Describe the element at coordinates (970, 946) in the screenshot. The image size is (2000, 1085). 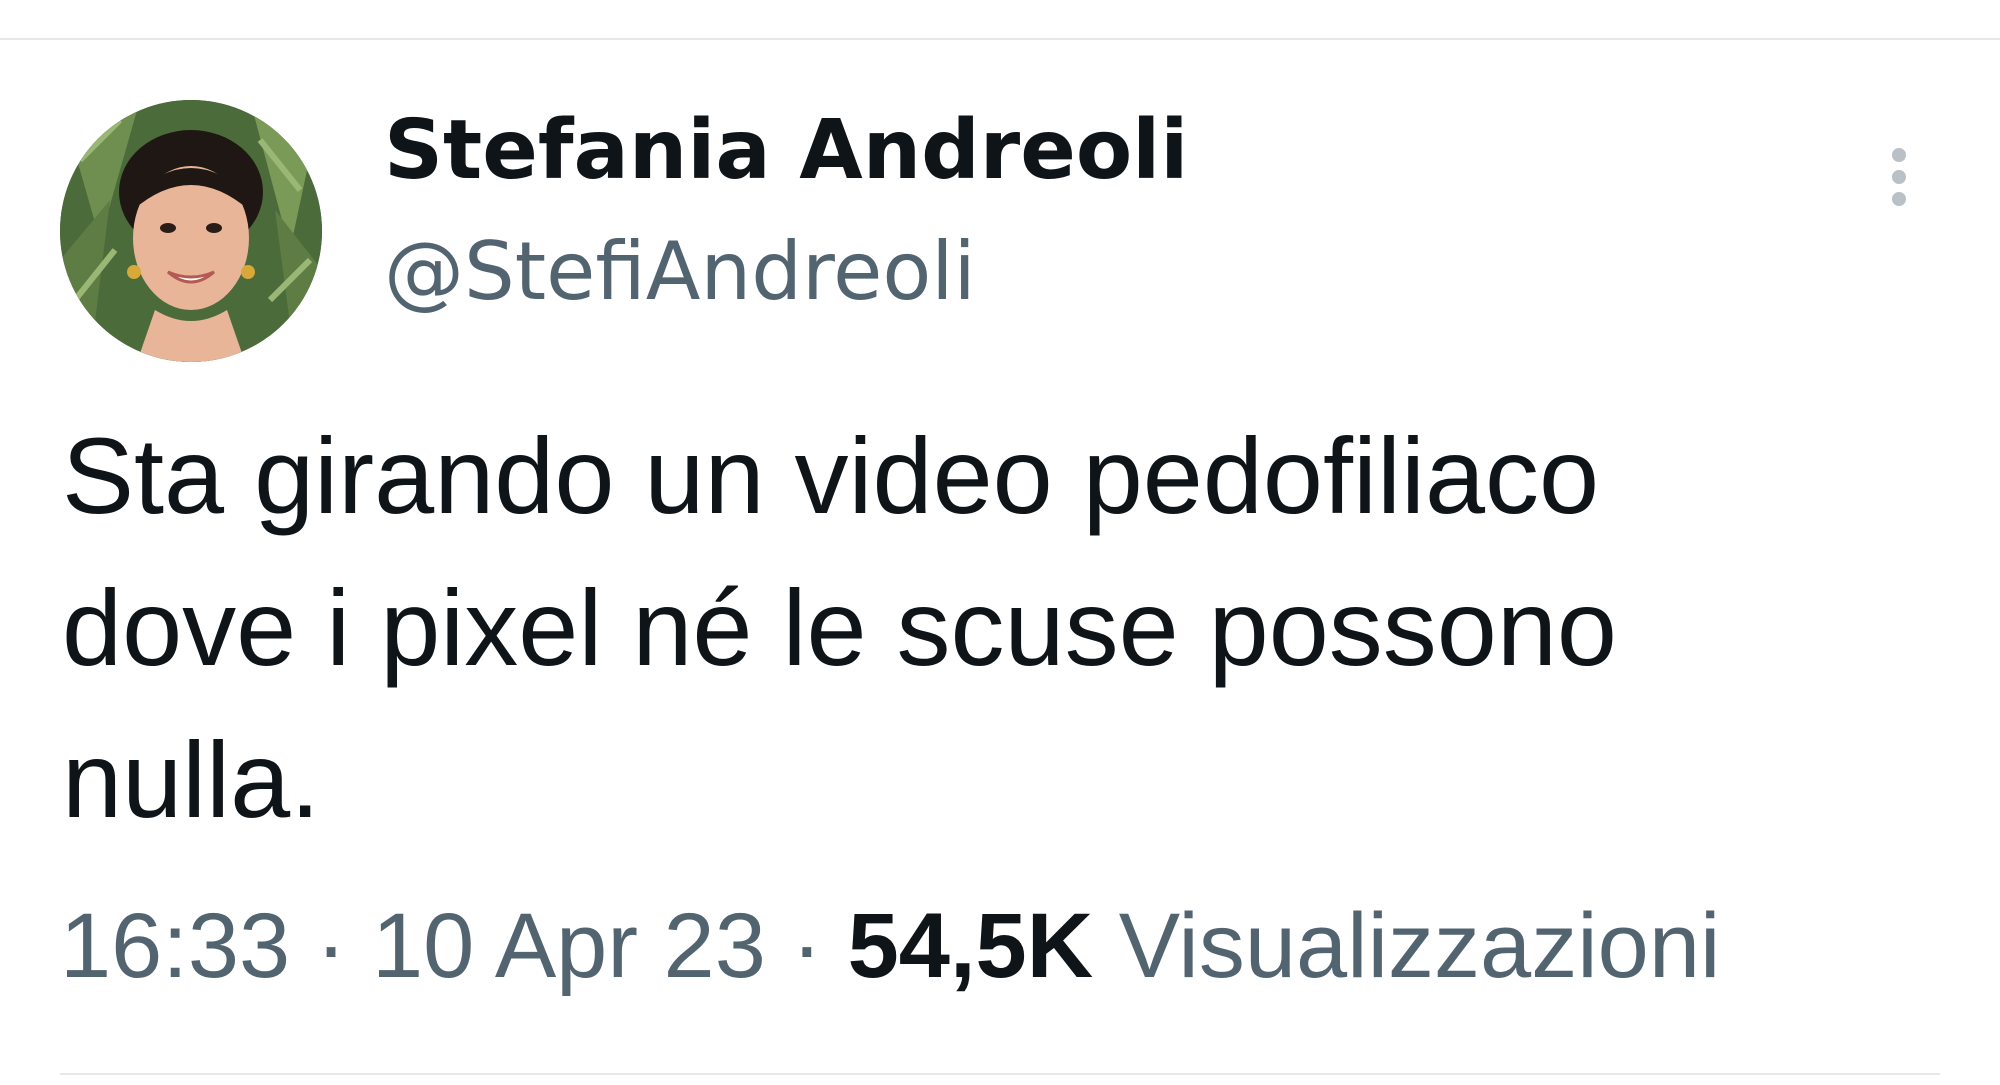
I see `views-count: 54,5K` at that location.